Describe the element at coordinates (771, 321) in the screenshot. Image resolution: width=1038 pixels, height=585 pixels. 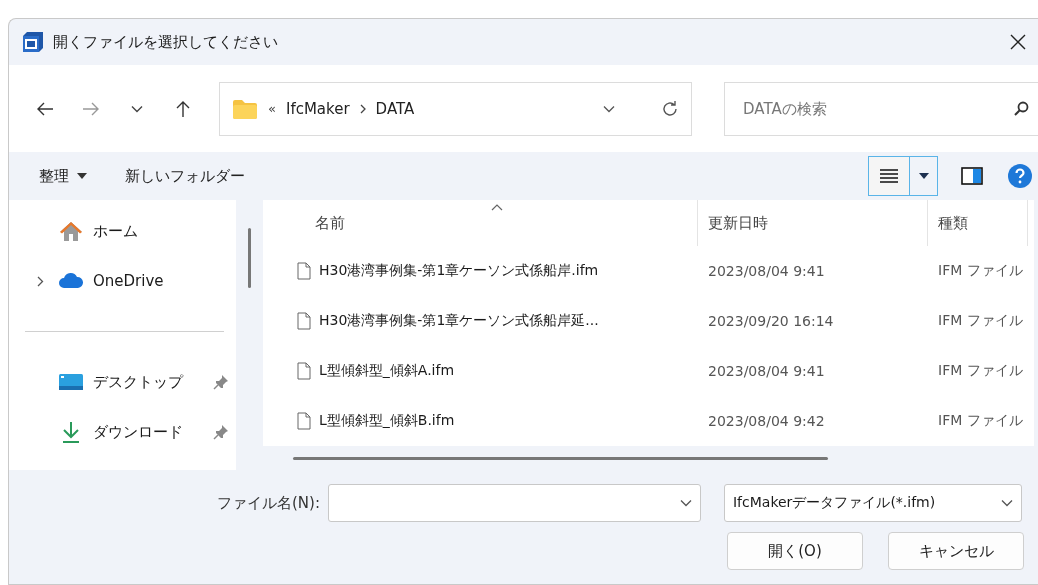
I see `modified-date: 2023/09/20 16:14` at that location.